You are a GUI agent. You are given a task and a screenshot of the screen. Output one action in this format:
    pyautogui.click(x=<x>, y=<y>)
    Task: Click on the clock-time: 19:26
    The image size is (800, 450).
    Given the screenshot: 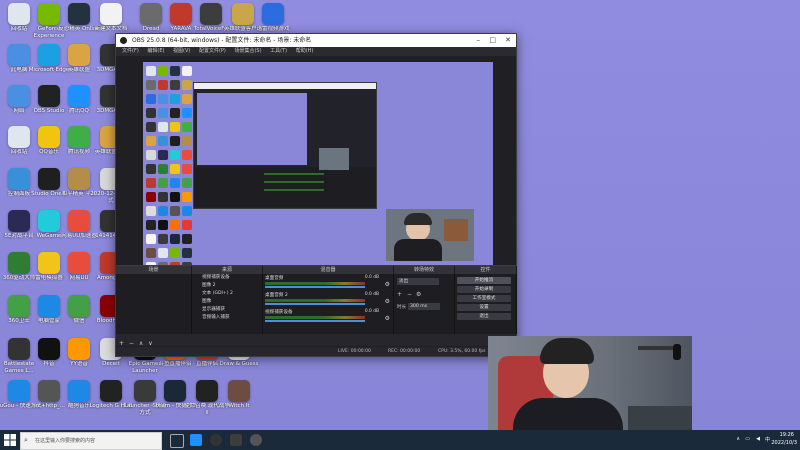 What is the action you would take?
    pyautogui.click(x=787, y=435)
    